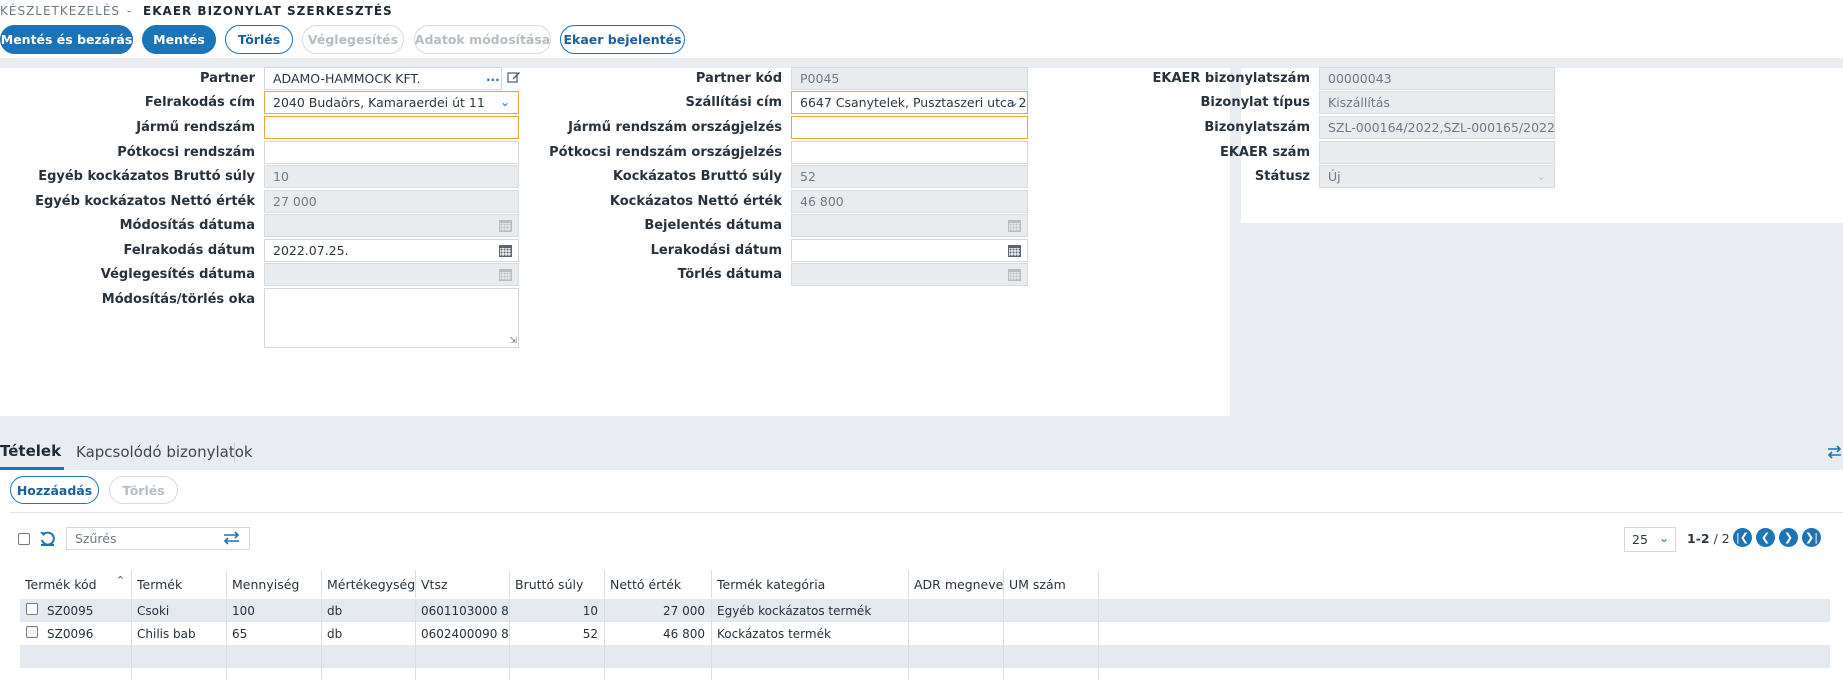 Image resolution: width=1843 pixels, height=694 pixels. What do you see at coordinates (391, 250) in the screenshot?
I see `loading-date-input: 2022.07.25.` at bounding box center [391, 250].